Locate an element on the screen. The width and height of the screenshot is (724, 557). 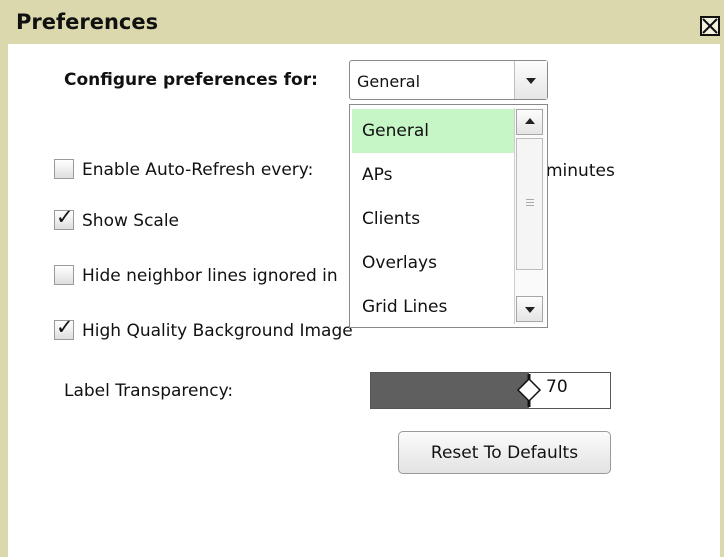
slider-fill is located at coordinates (450, 390).